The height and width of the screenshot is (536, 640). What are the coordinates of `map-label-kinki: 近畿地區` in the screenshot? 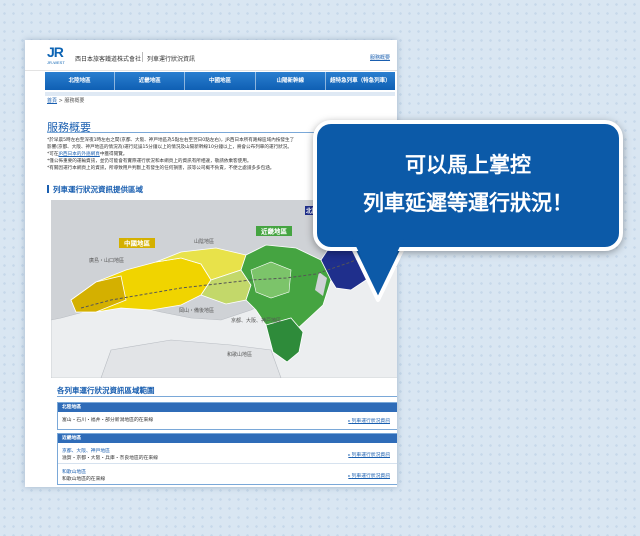 It's located at (274, 231).